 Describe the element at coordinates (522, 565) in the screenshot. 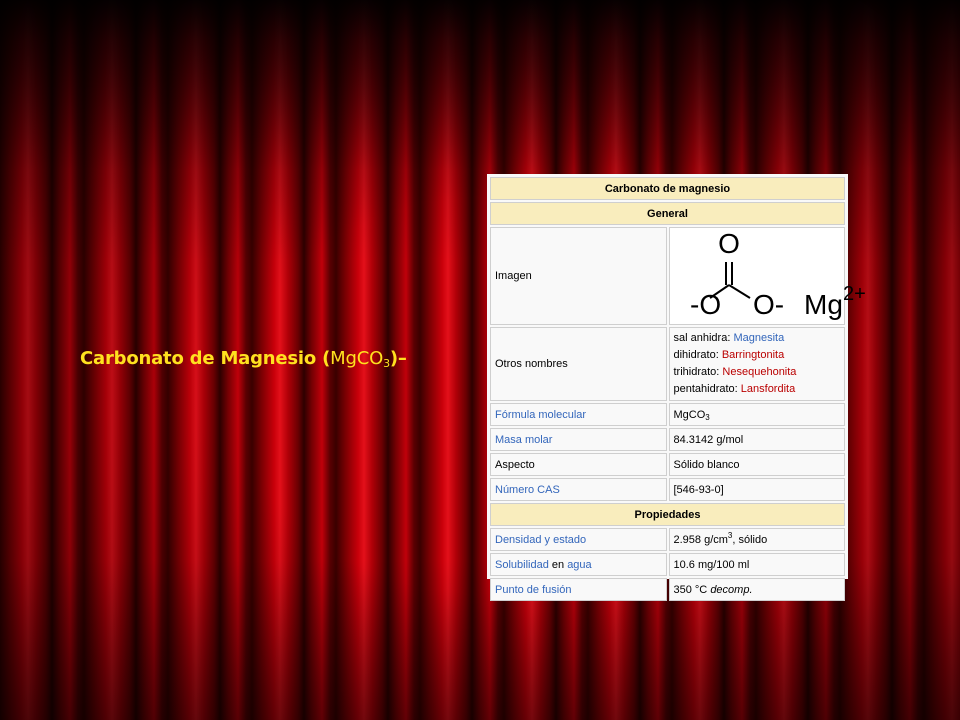

I see `link-solubilidad: Solubilidad` at that location.